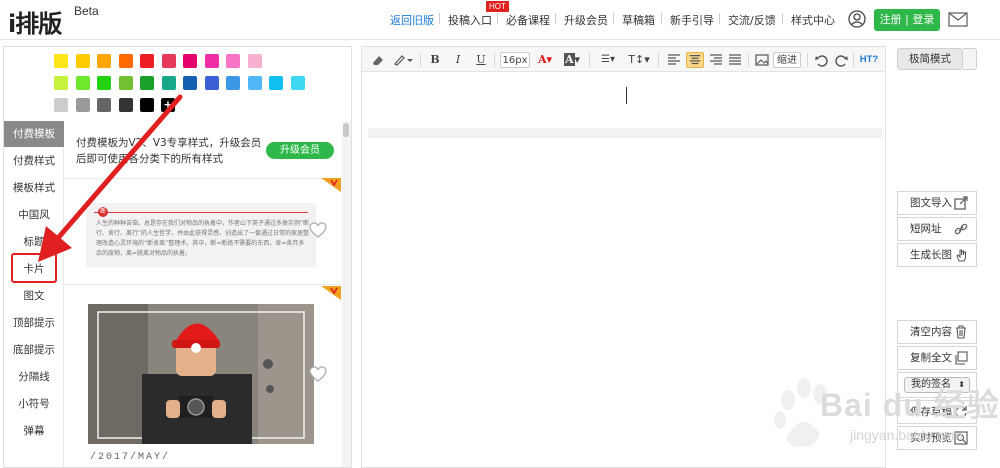 The height and width of the screenshot is (468, 1000). I want to click on template-scrollbar-thumb, so click(346, 130).